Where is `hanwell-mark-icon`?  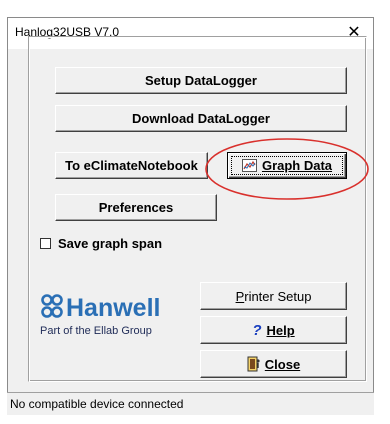
hanwell-mark-icon is located at coordinates (52, 306).